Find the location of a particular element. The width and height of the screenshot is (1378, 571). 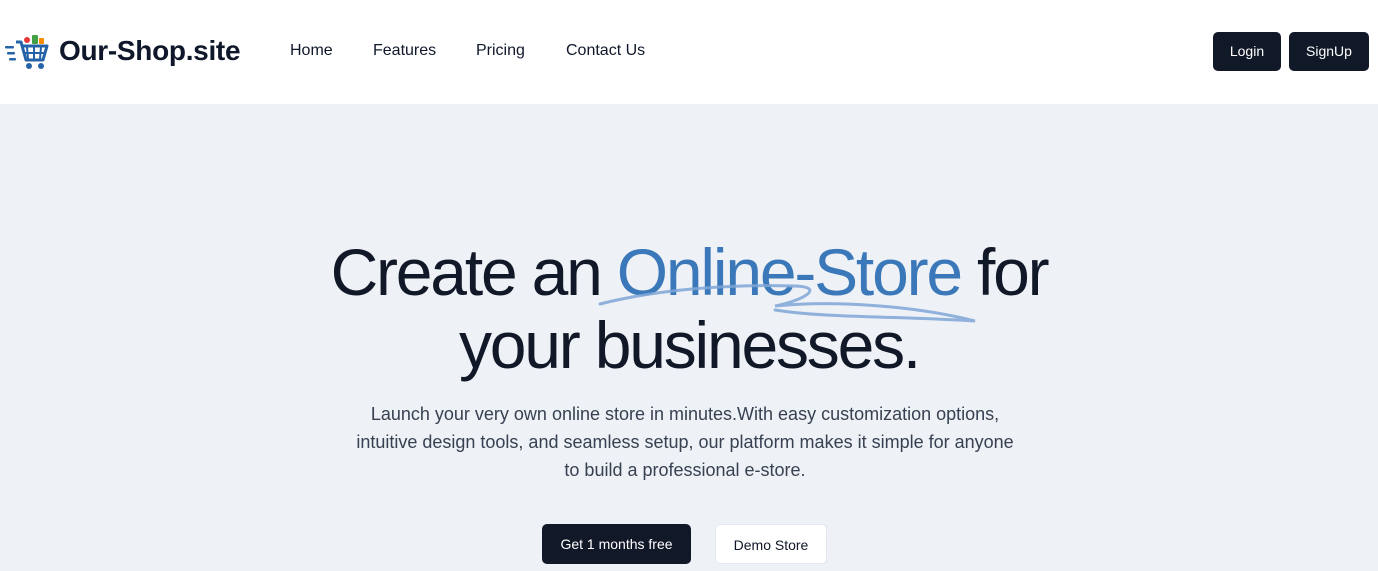

nav-home: Home is located at coordinates (311, 51).